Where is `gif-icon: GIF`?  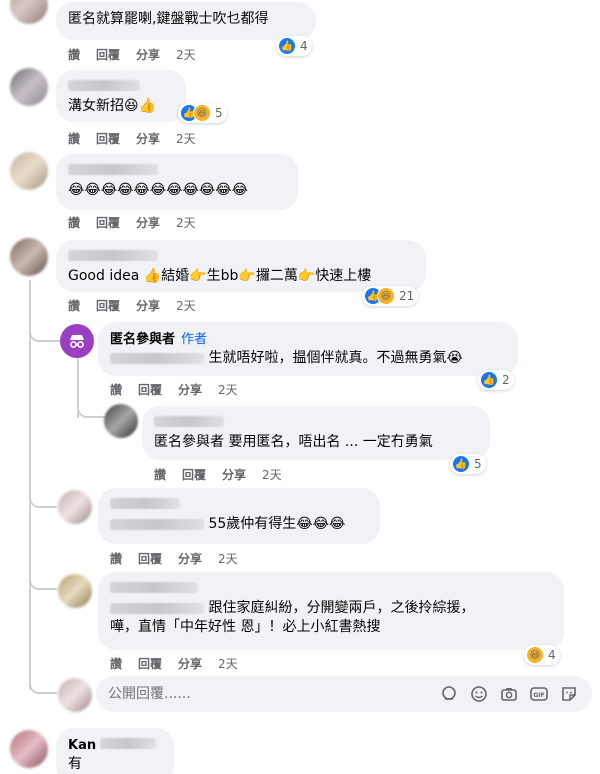 gif-icon: GIF is located at coordinates (539, 694).